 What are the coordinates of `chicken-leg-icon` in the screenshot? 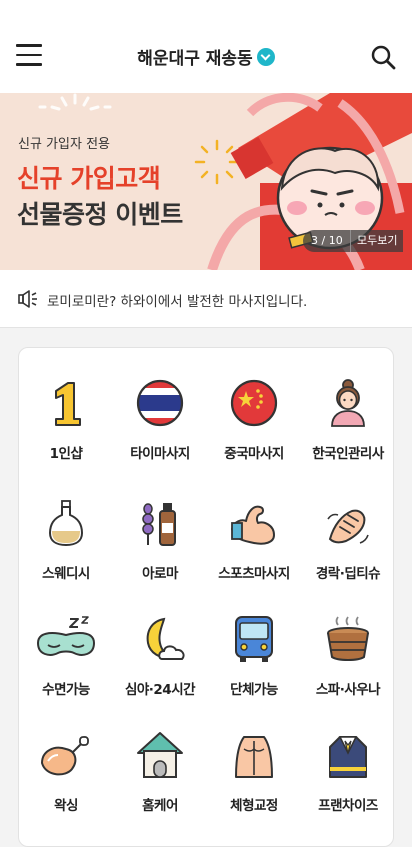 It's located at (64, 756).